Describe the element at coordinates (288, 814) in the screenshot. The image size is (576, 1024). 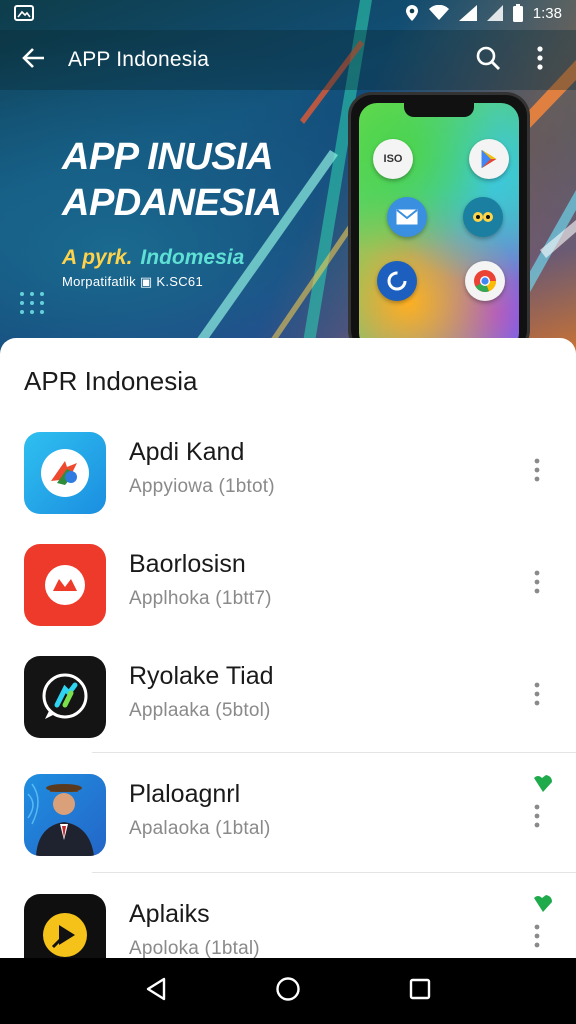
I see `app-list-item: Plaloagnrl Apalaoka (1btal)` at that location.